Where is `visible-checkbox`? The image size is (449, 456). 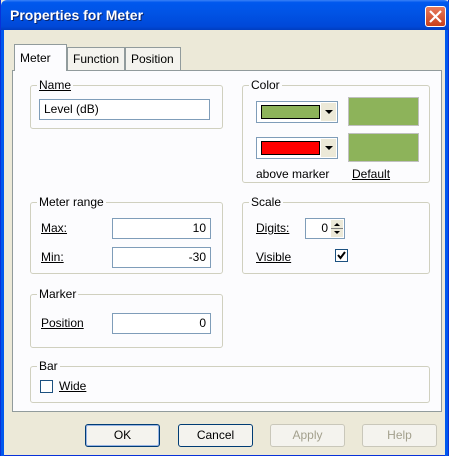
visible-checkbox is located at coordinates (341, 255).